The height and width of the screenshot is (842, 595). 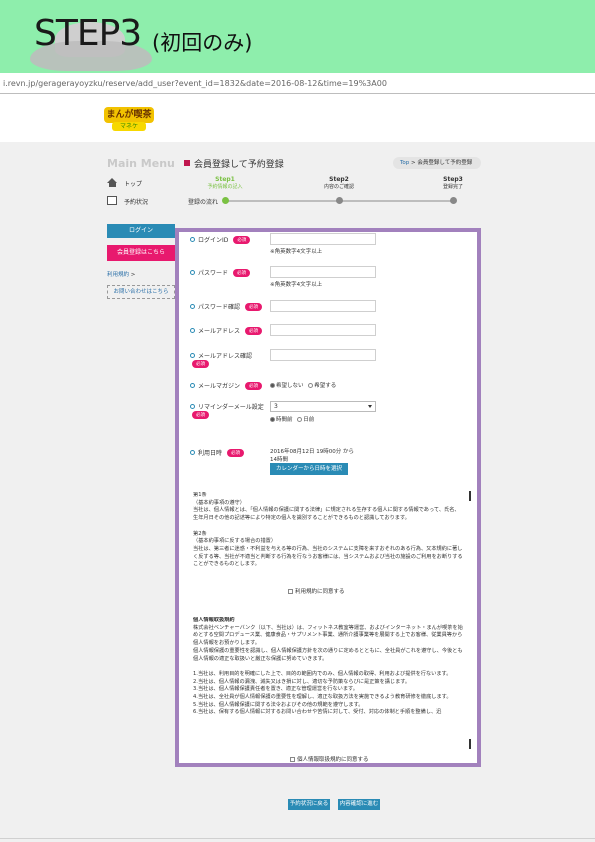 What do you see at coordinates (214, 620) in the screenshot?
I see `privacy-heading: 個人情報取扱規約` at bounding box center [214, 620].